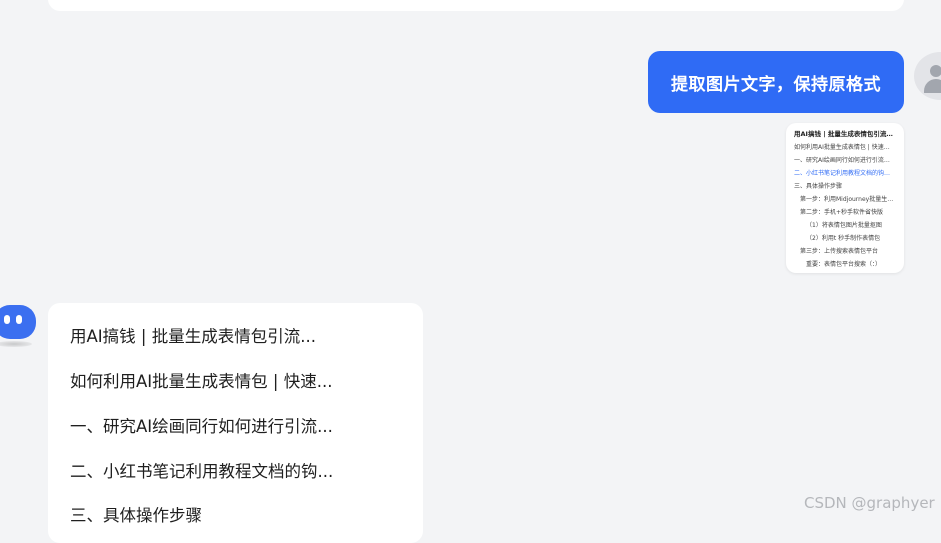 Image resolution: width=941 pixels, height=543 pixels. I want to click on bot-message-line: 三、具体操作步骤, so click(136, 515).